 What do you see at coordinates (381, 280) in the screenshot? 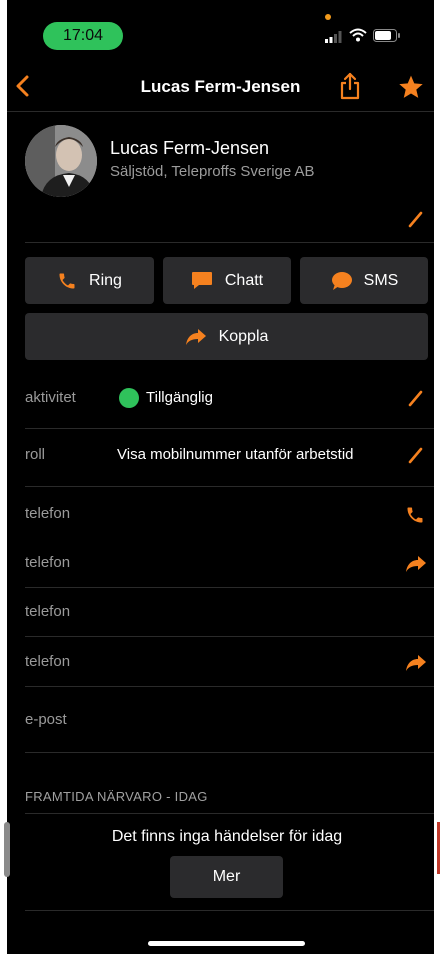
I see `sms-label: SMS` at bounding box center [381, 280].